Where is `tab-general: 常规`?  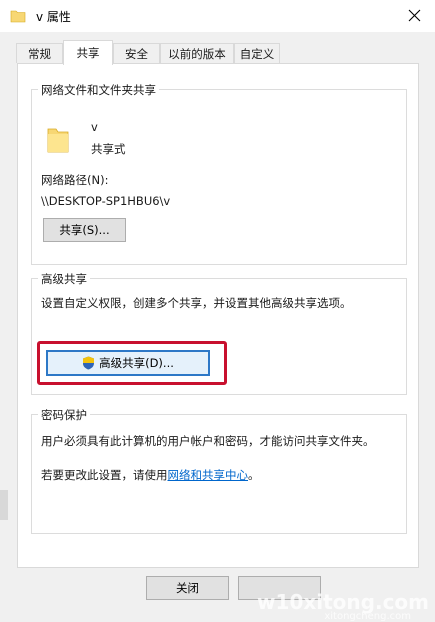
tab-general: 常规 is located at coordinates (39, 53).